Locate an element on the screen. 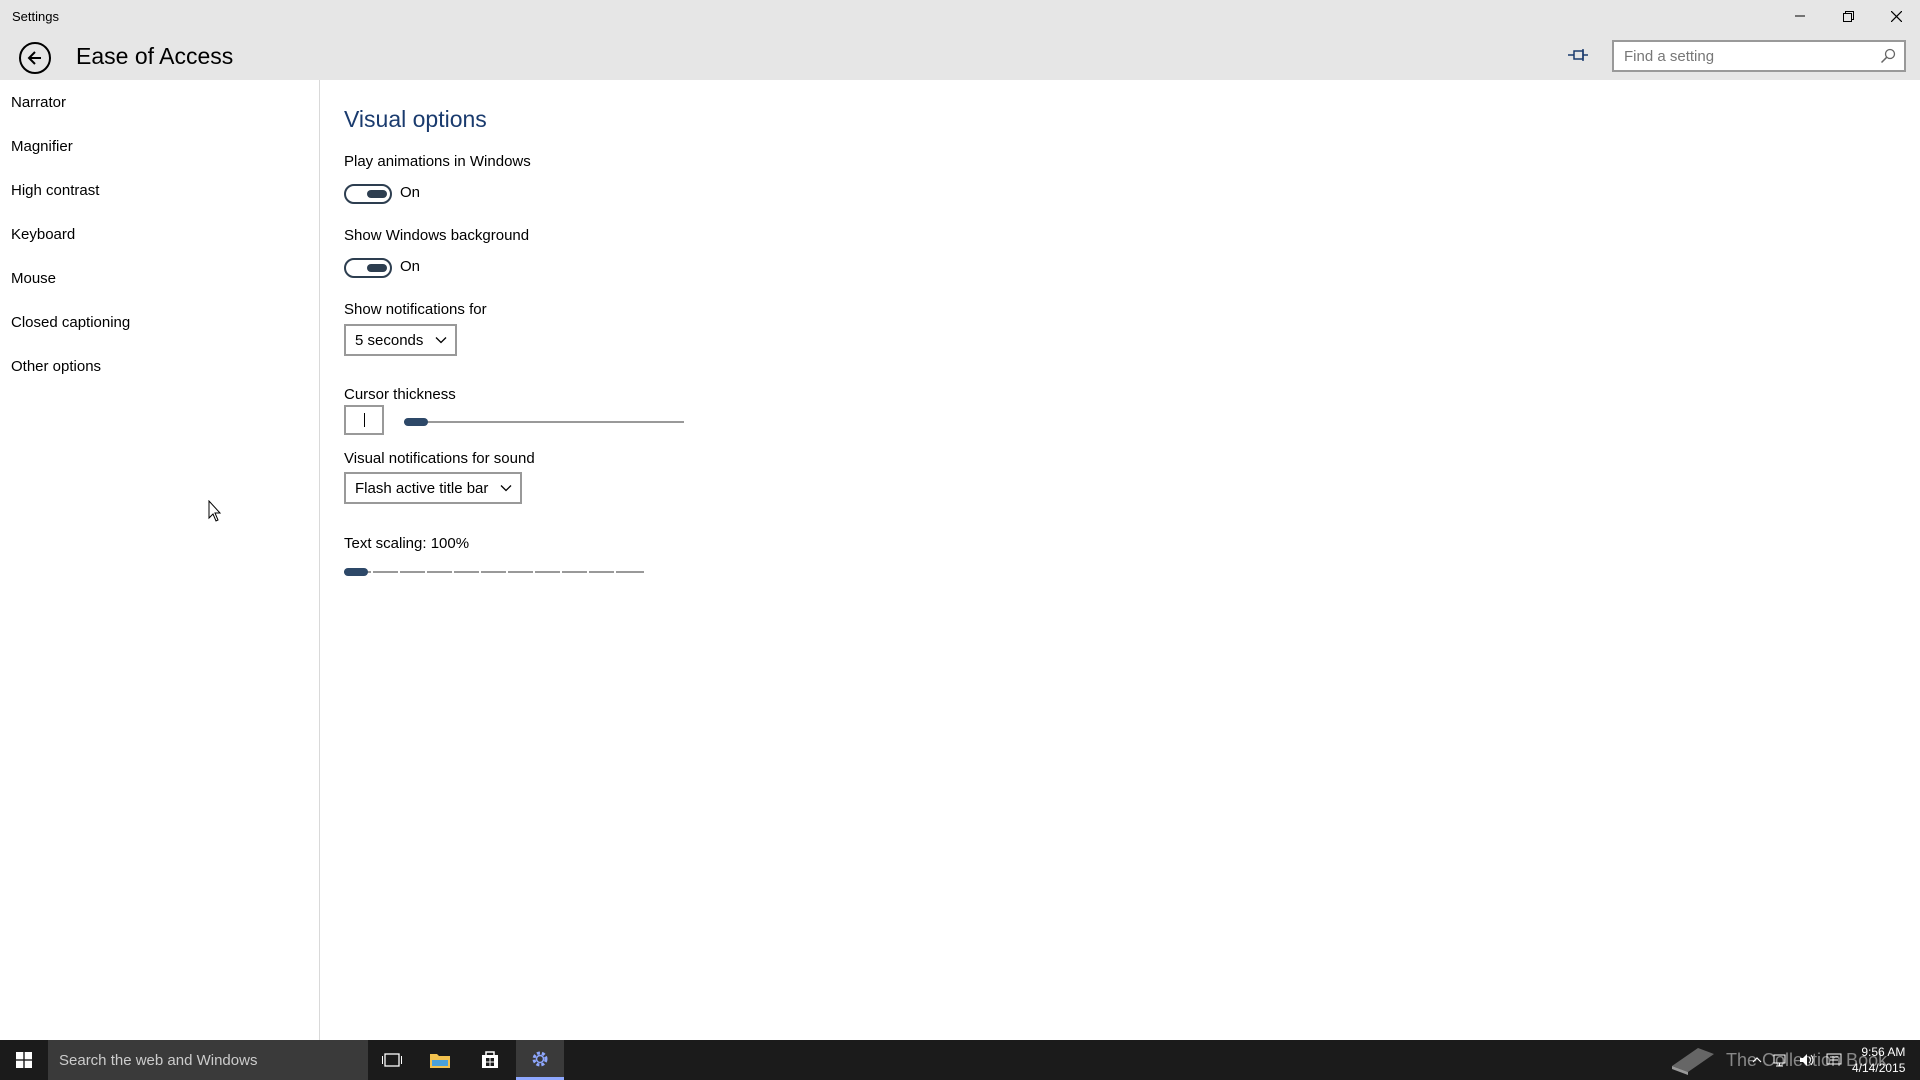 The width and height of the screenshot is (1920, 1080). notifications-dropdown: 5 seconds is located at coordinates (401, 340).